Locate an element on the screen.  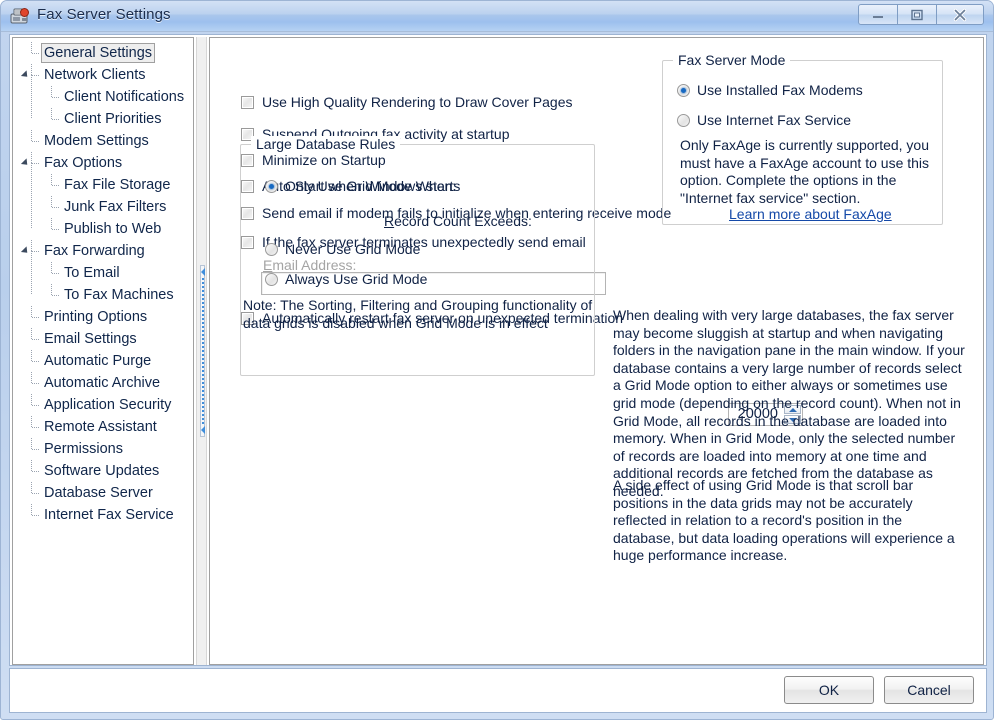
radio-label: Use Internet Fax Service is located at coordinates (774, 120).